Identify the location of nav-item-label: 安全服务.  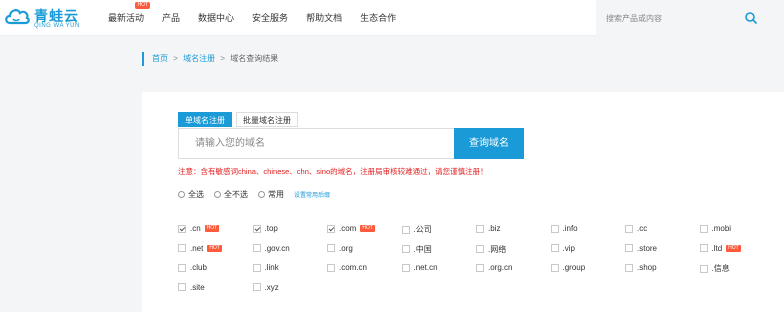
(270, 18).